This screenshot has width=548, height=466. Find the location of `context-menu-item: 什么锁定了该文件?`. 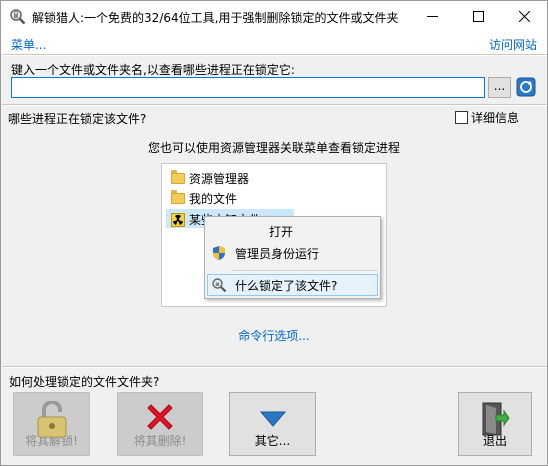

context-menu-item: 什么锁定了该文件? is located at coordinates (292, 285).